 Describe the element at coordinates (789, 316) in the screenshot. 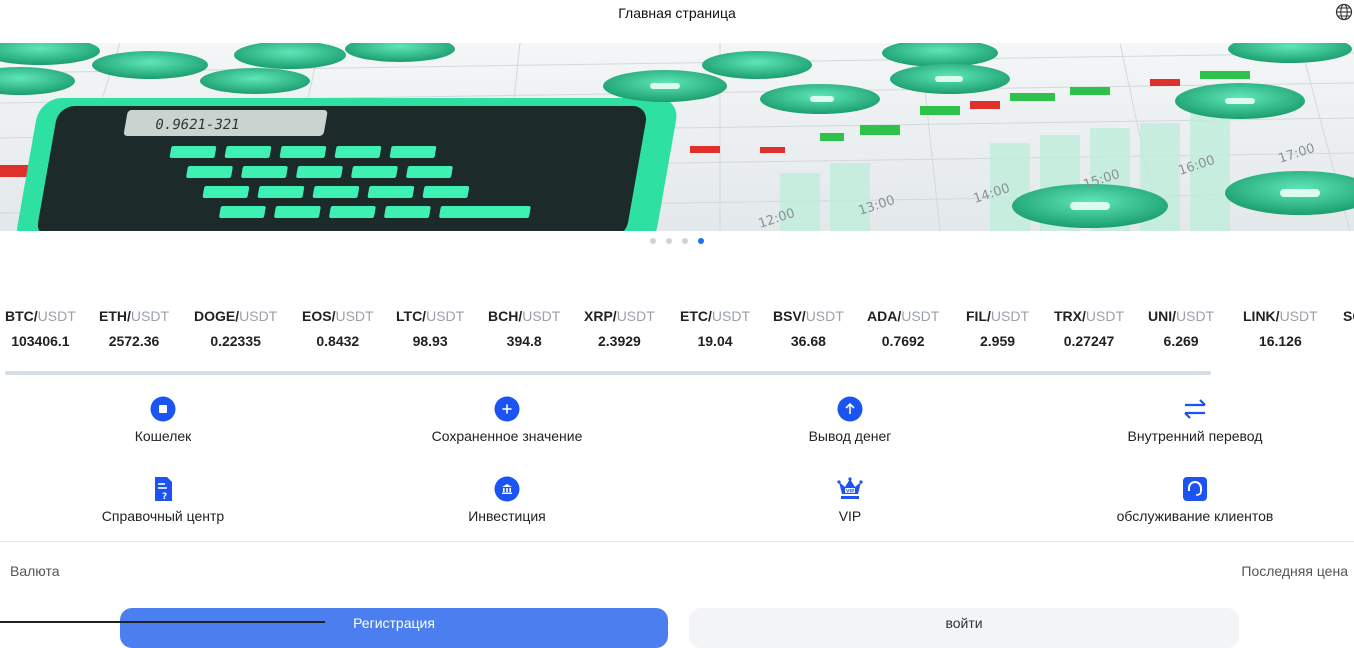

I see `ticker-base: BSV/` at that location.